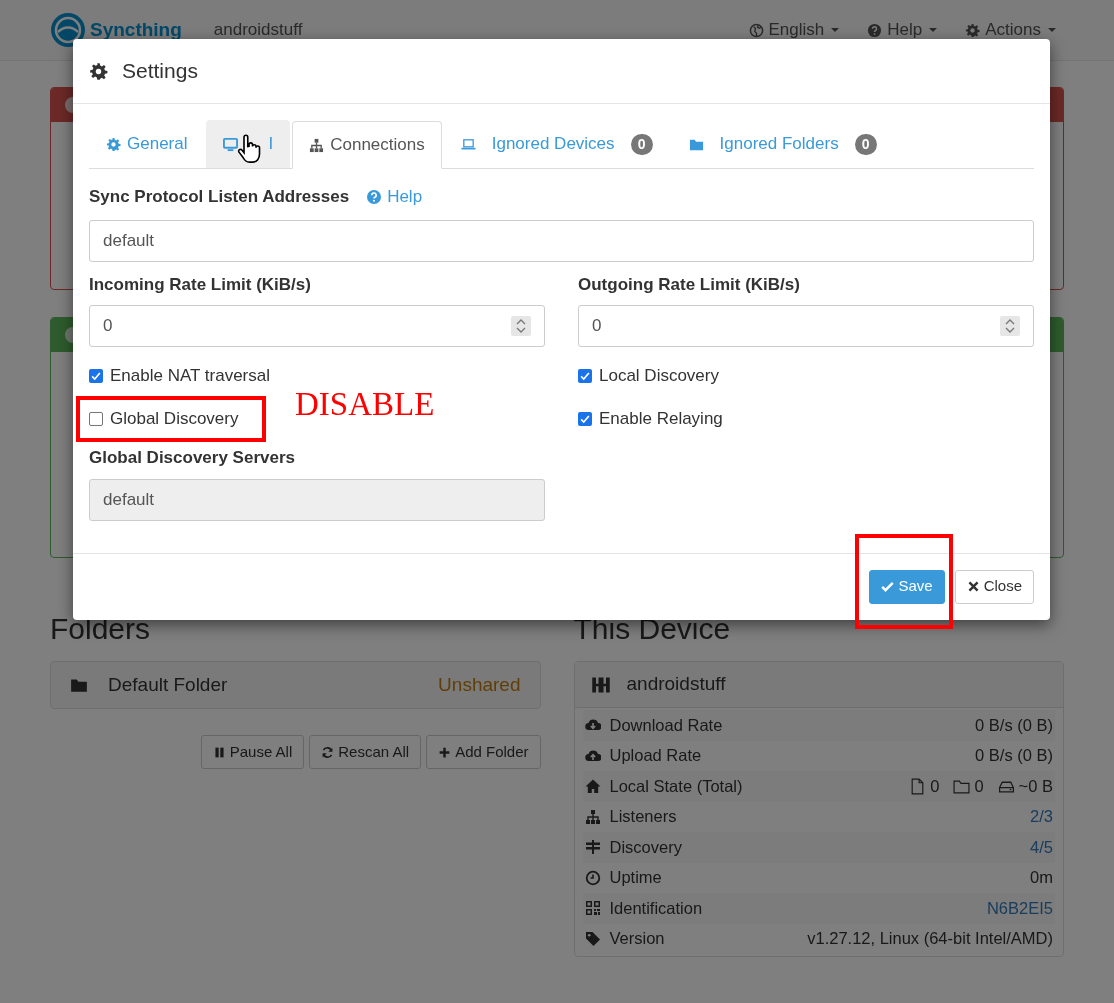 Image resolution: width=1114 pixels, height=1003 pixels. I want to click on globe-icon, so click(756, 30).